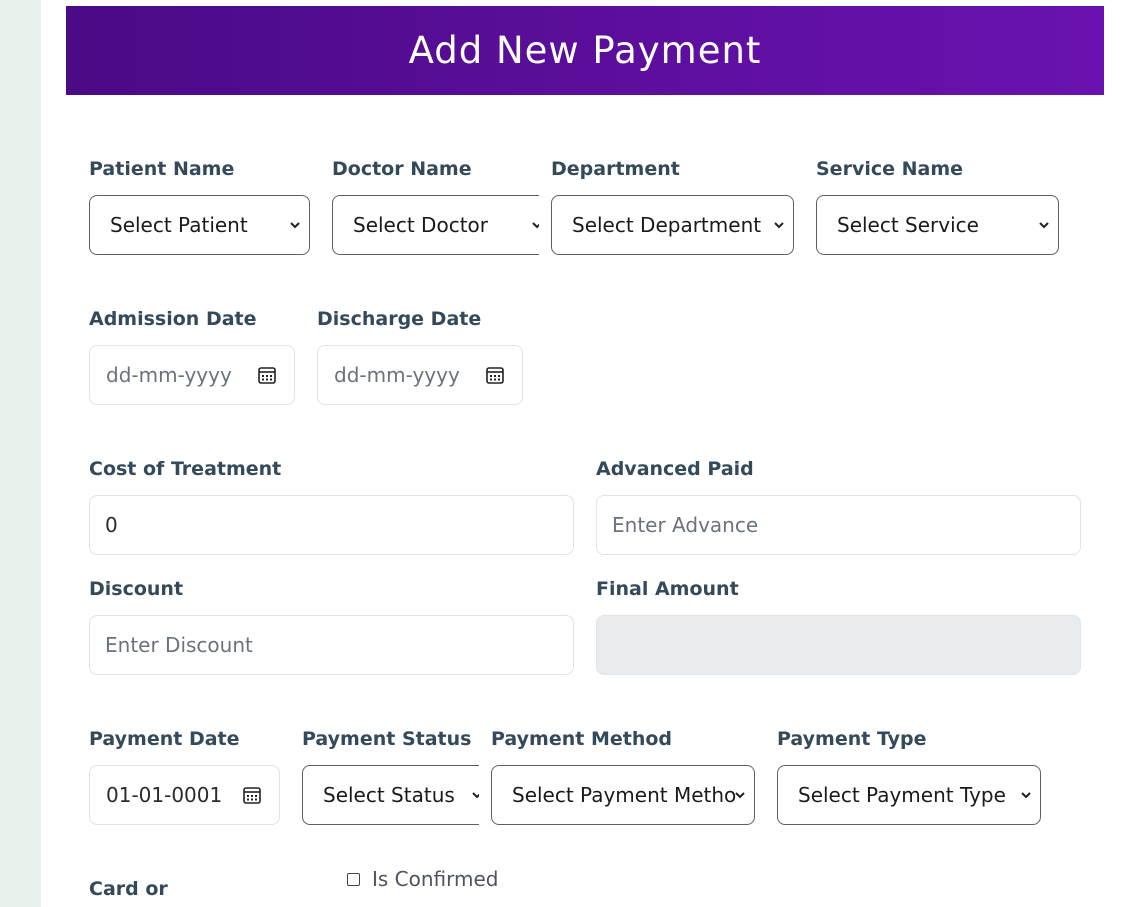  What do you see at coordinates (582, 739) in the screenshot?
I see `payment-method-label: Payment Method` at bounding box center [582, 739].